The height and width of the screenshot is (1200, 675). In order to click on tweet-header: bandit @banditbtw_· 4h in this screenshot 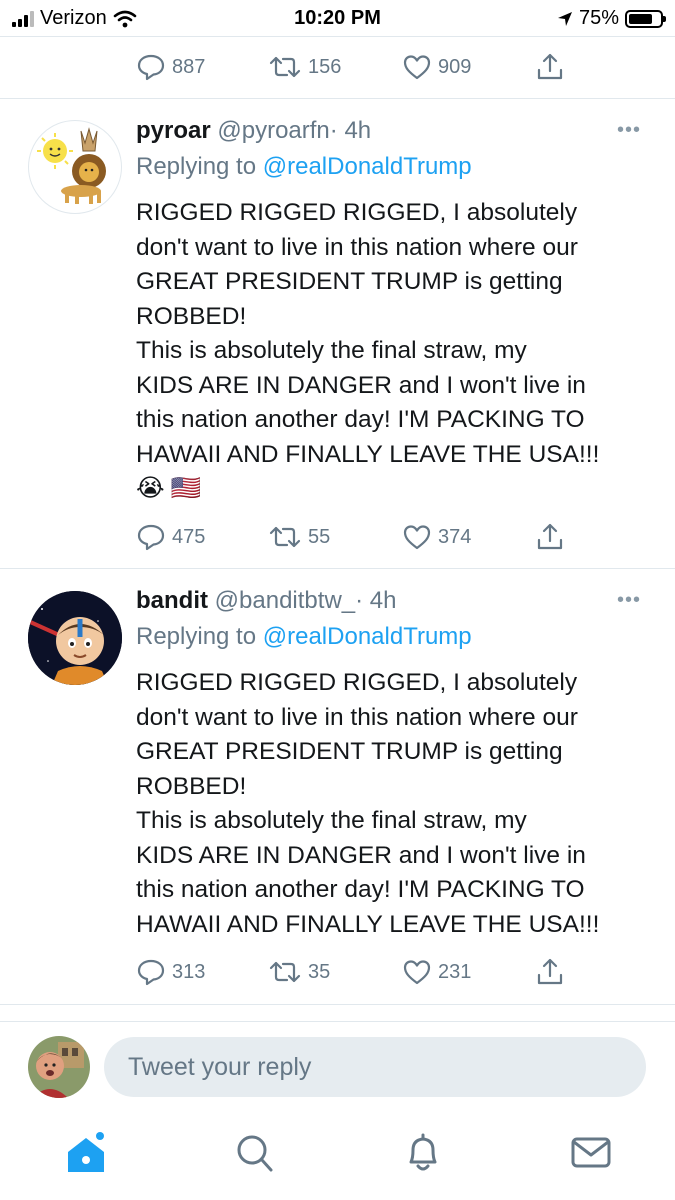, I will do `click(266, 601)`.